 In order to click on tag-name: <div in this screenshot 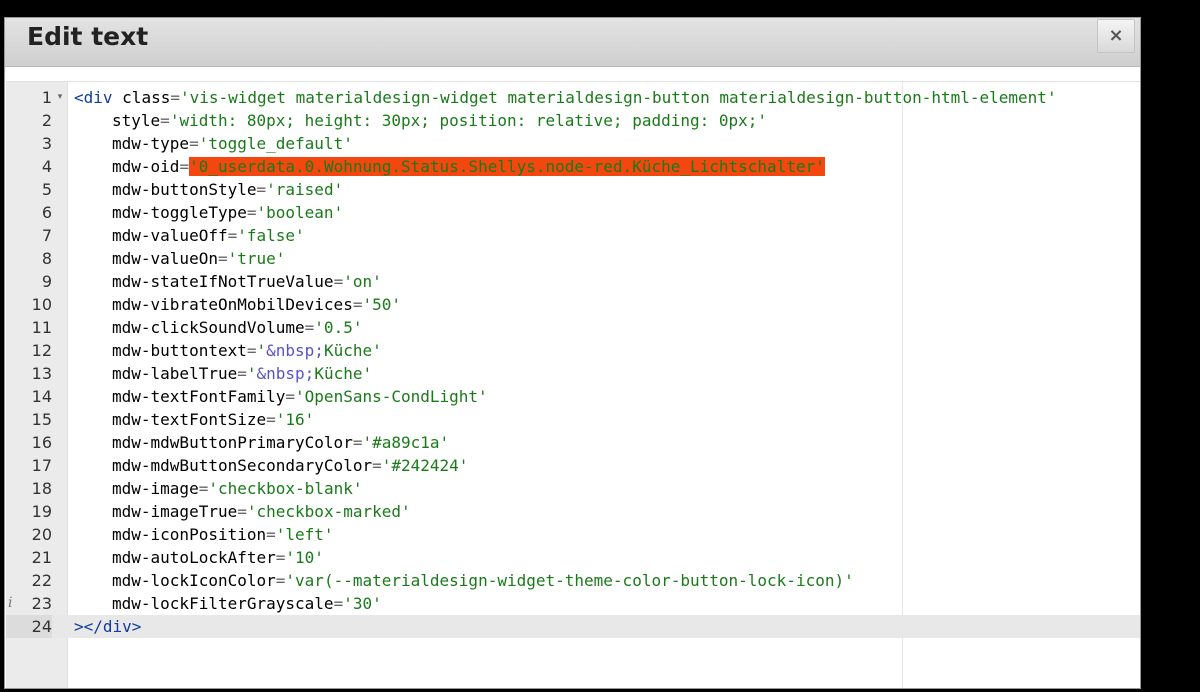, I will do `click(93, 97)`.